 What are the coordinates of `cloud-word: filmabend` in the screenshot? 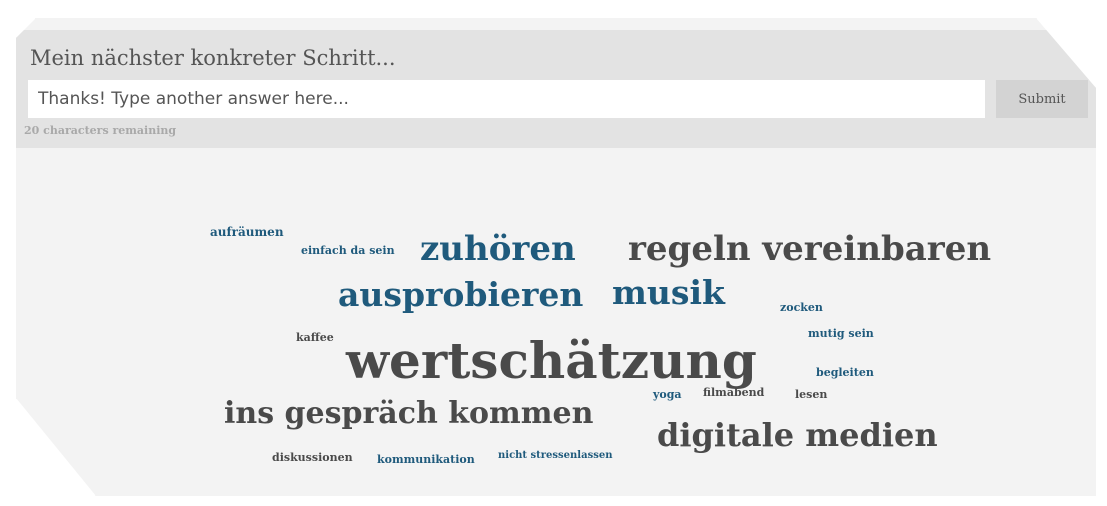 It's located at (733, 392).